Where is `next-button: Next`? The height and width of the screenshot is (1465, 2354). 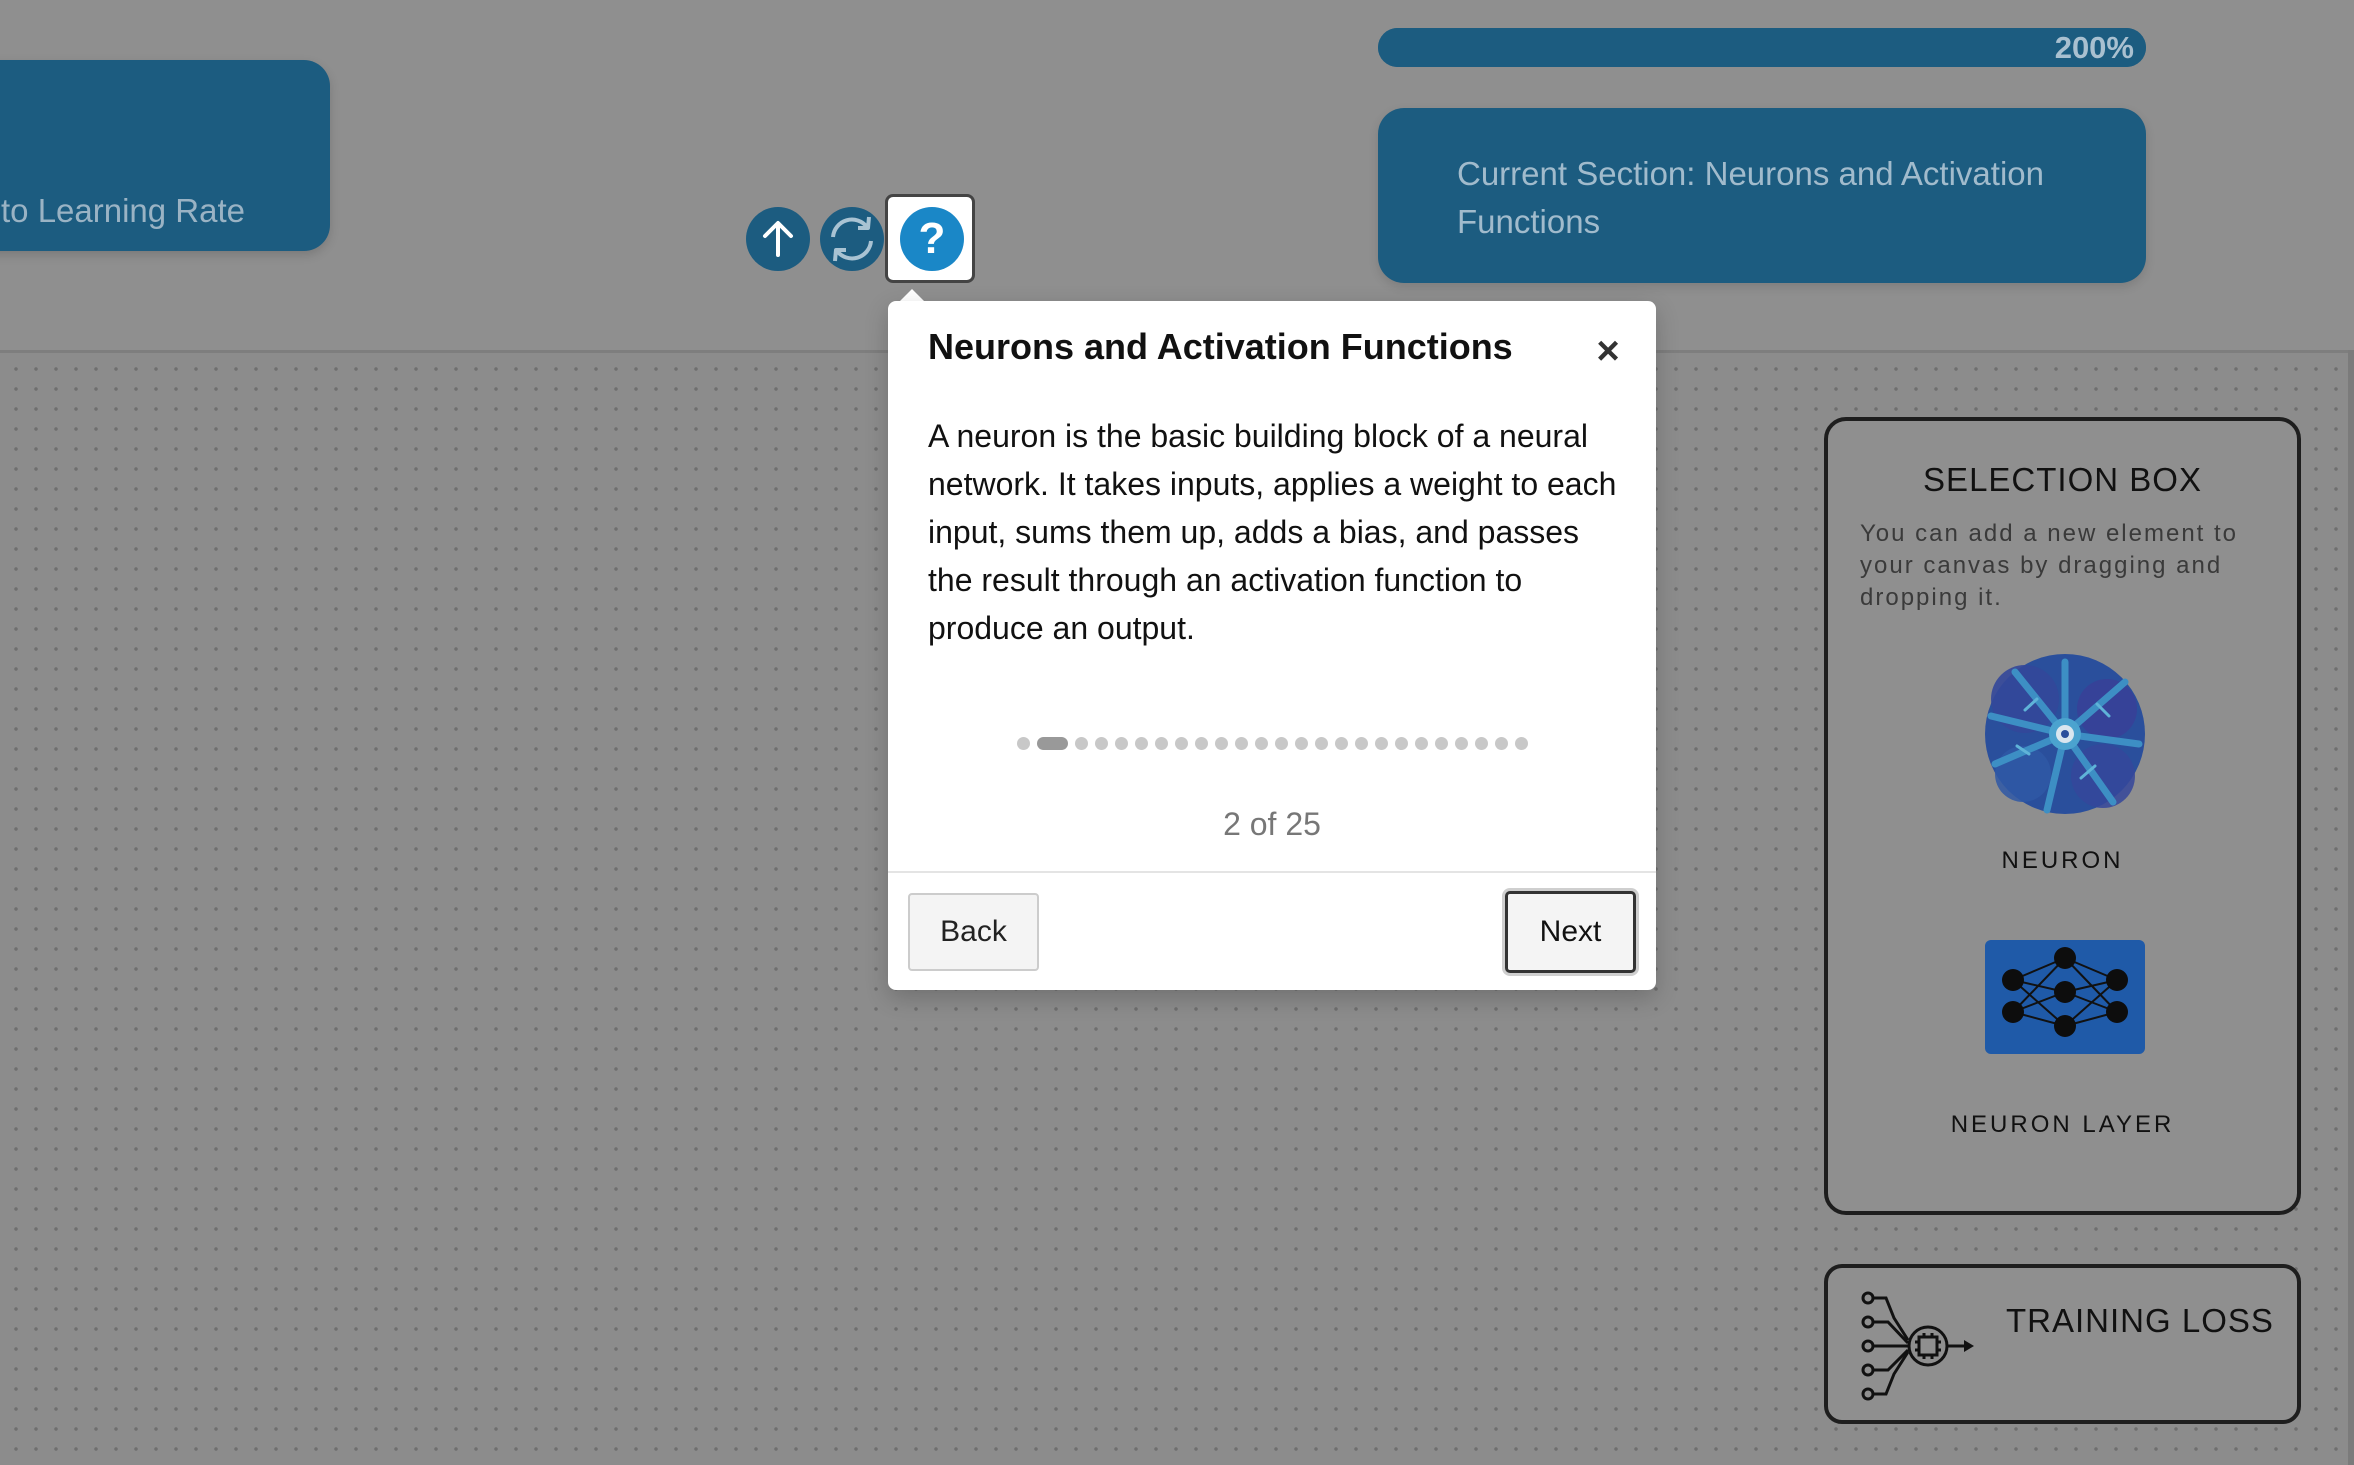 next-button: Next is located at coordinates (1570, 932).